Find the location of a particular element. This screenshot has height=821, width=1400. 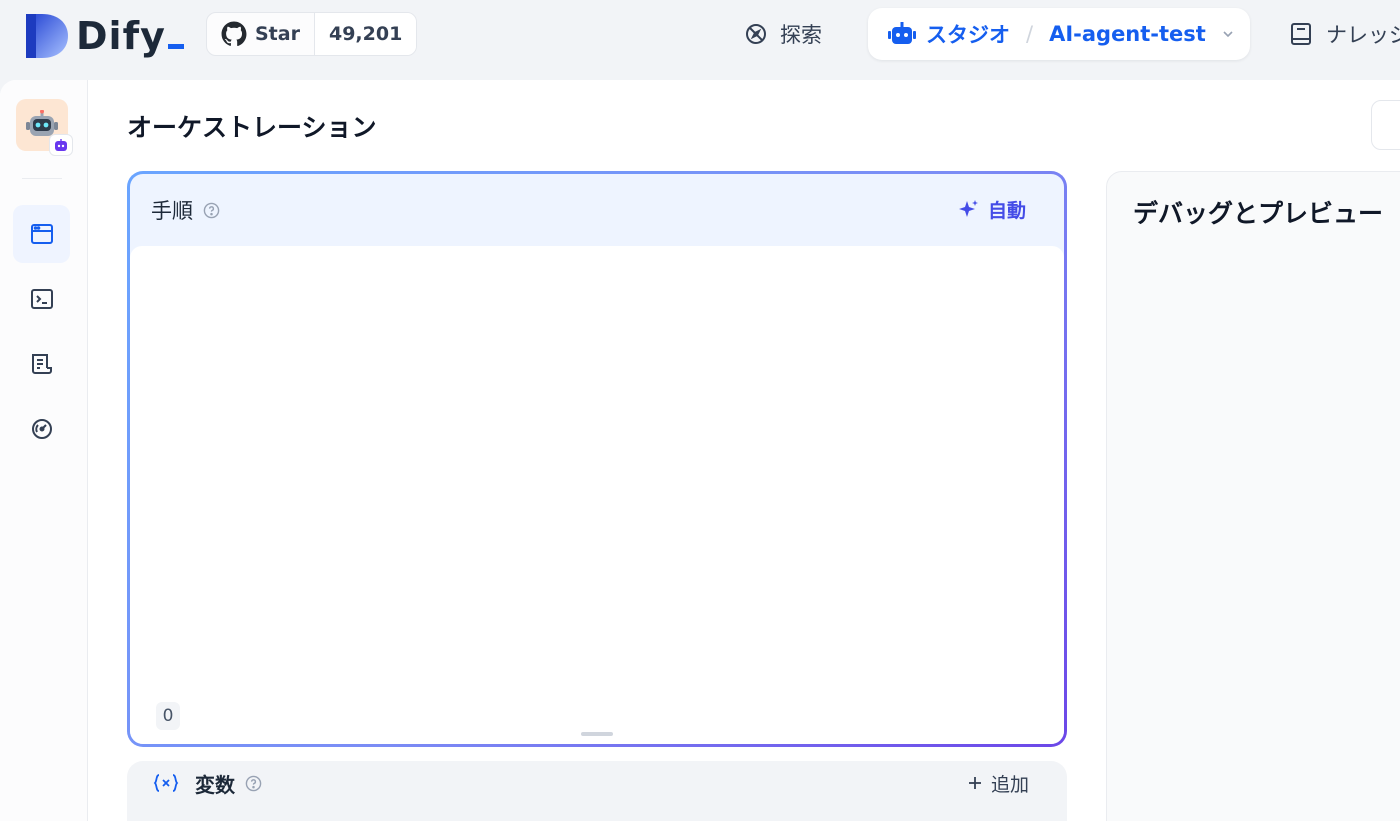

sidebar-item-api is located at coordinates (41, 299).